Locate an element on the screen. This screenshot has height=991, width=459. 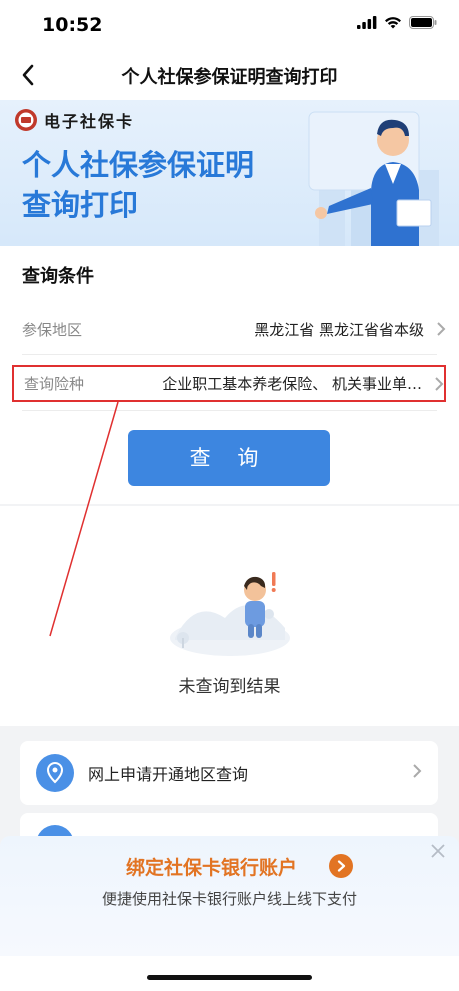
promo-title-text: 绑定社保卡银行账户 is located at coordinates (211, 868).